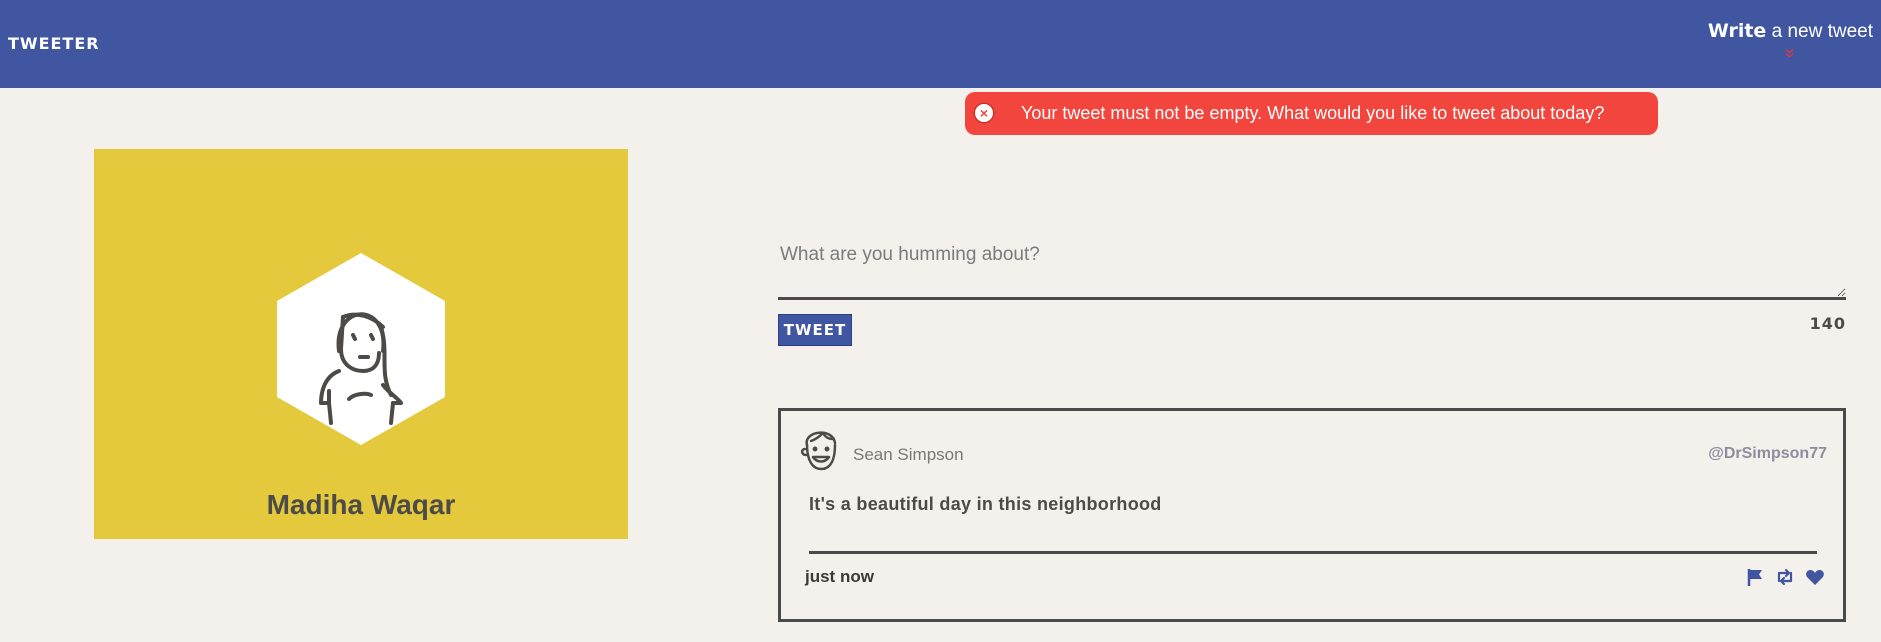  Describe the element at coordinates (1737, 31) in the screenshot. I see `compose-toggle-strong: Write` at that location.